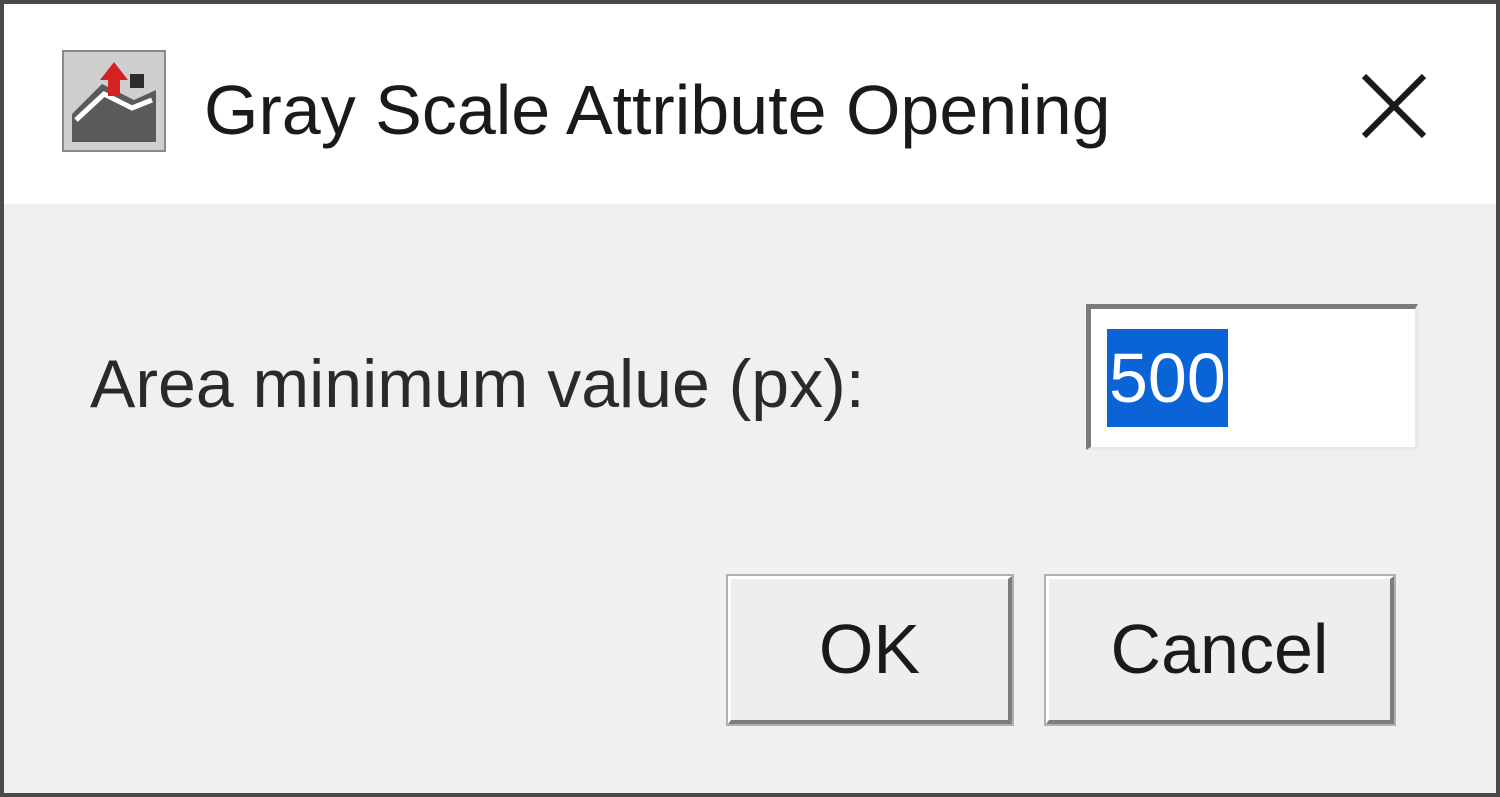 The width and height of the screenshot is (1500, 797). I want to click on close-icon, so click(1394, 106).